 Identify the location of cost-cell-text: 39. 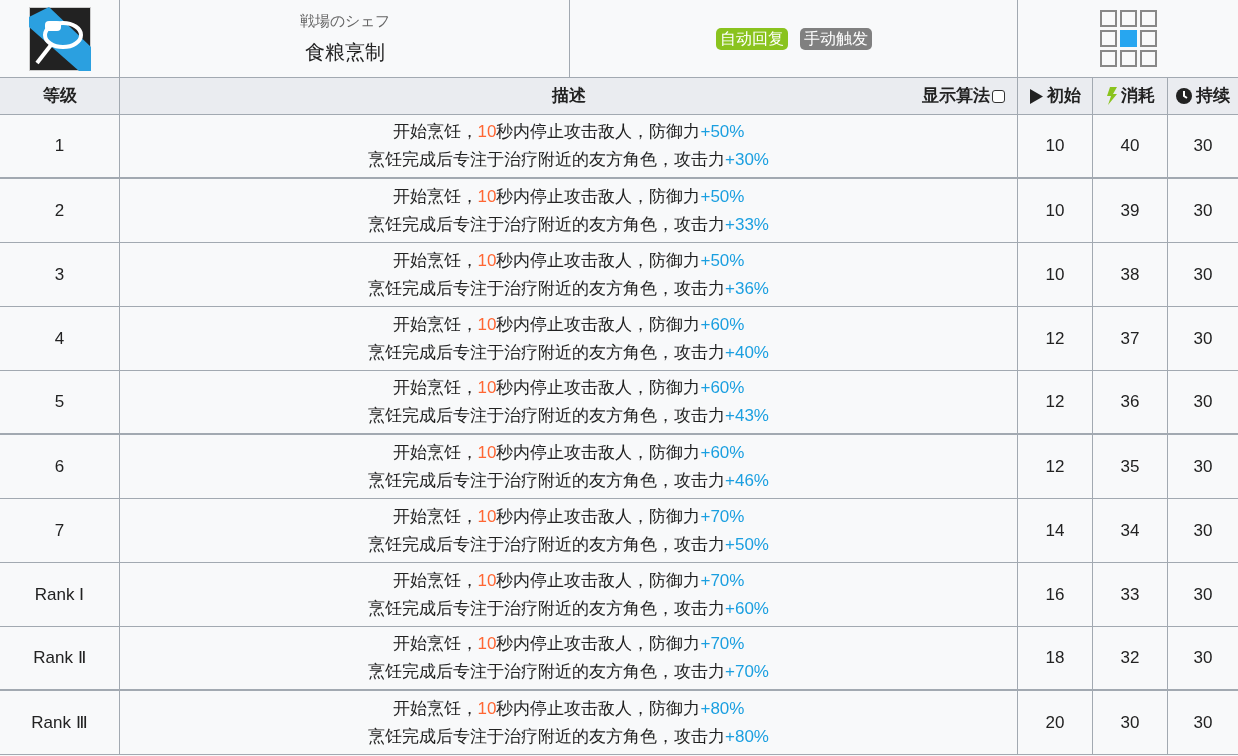
(1130, 210).